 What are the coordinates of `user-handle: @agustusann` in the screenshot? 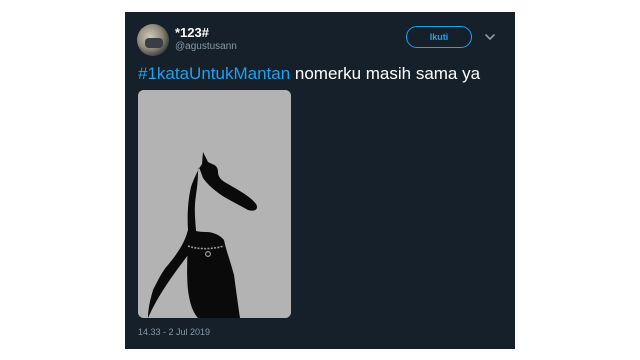 It's located at (206, 46).